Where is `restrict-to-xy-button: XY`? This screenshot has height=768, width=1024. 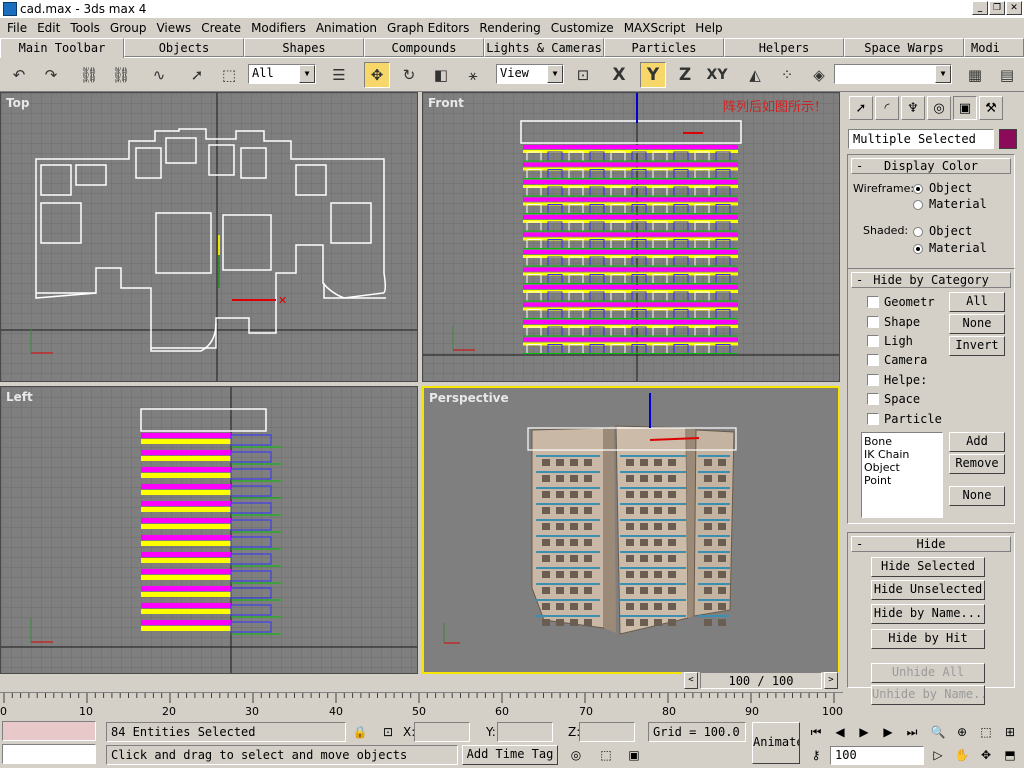 restrict-to-xy-button: XY is located at coordinates (717, 75).